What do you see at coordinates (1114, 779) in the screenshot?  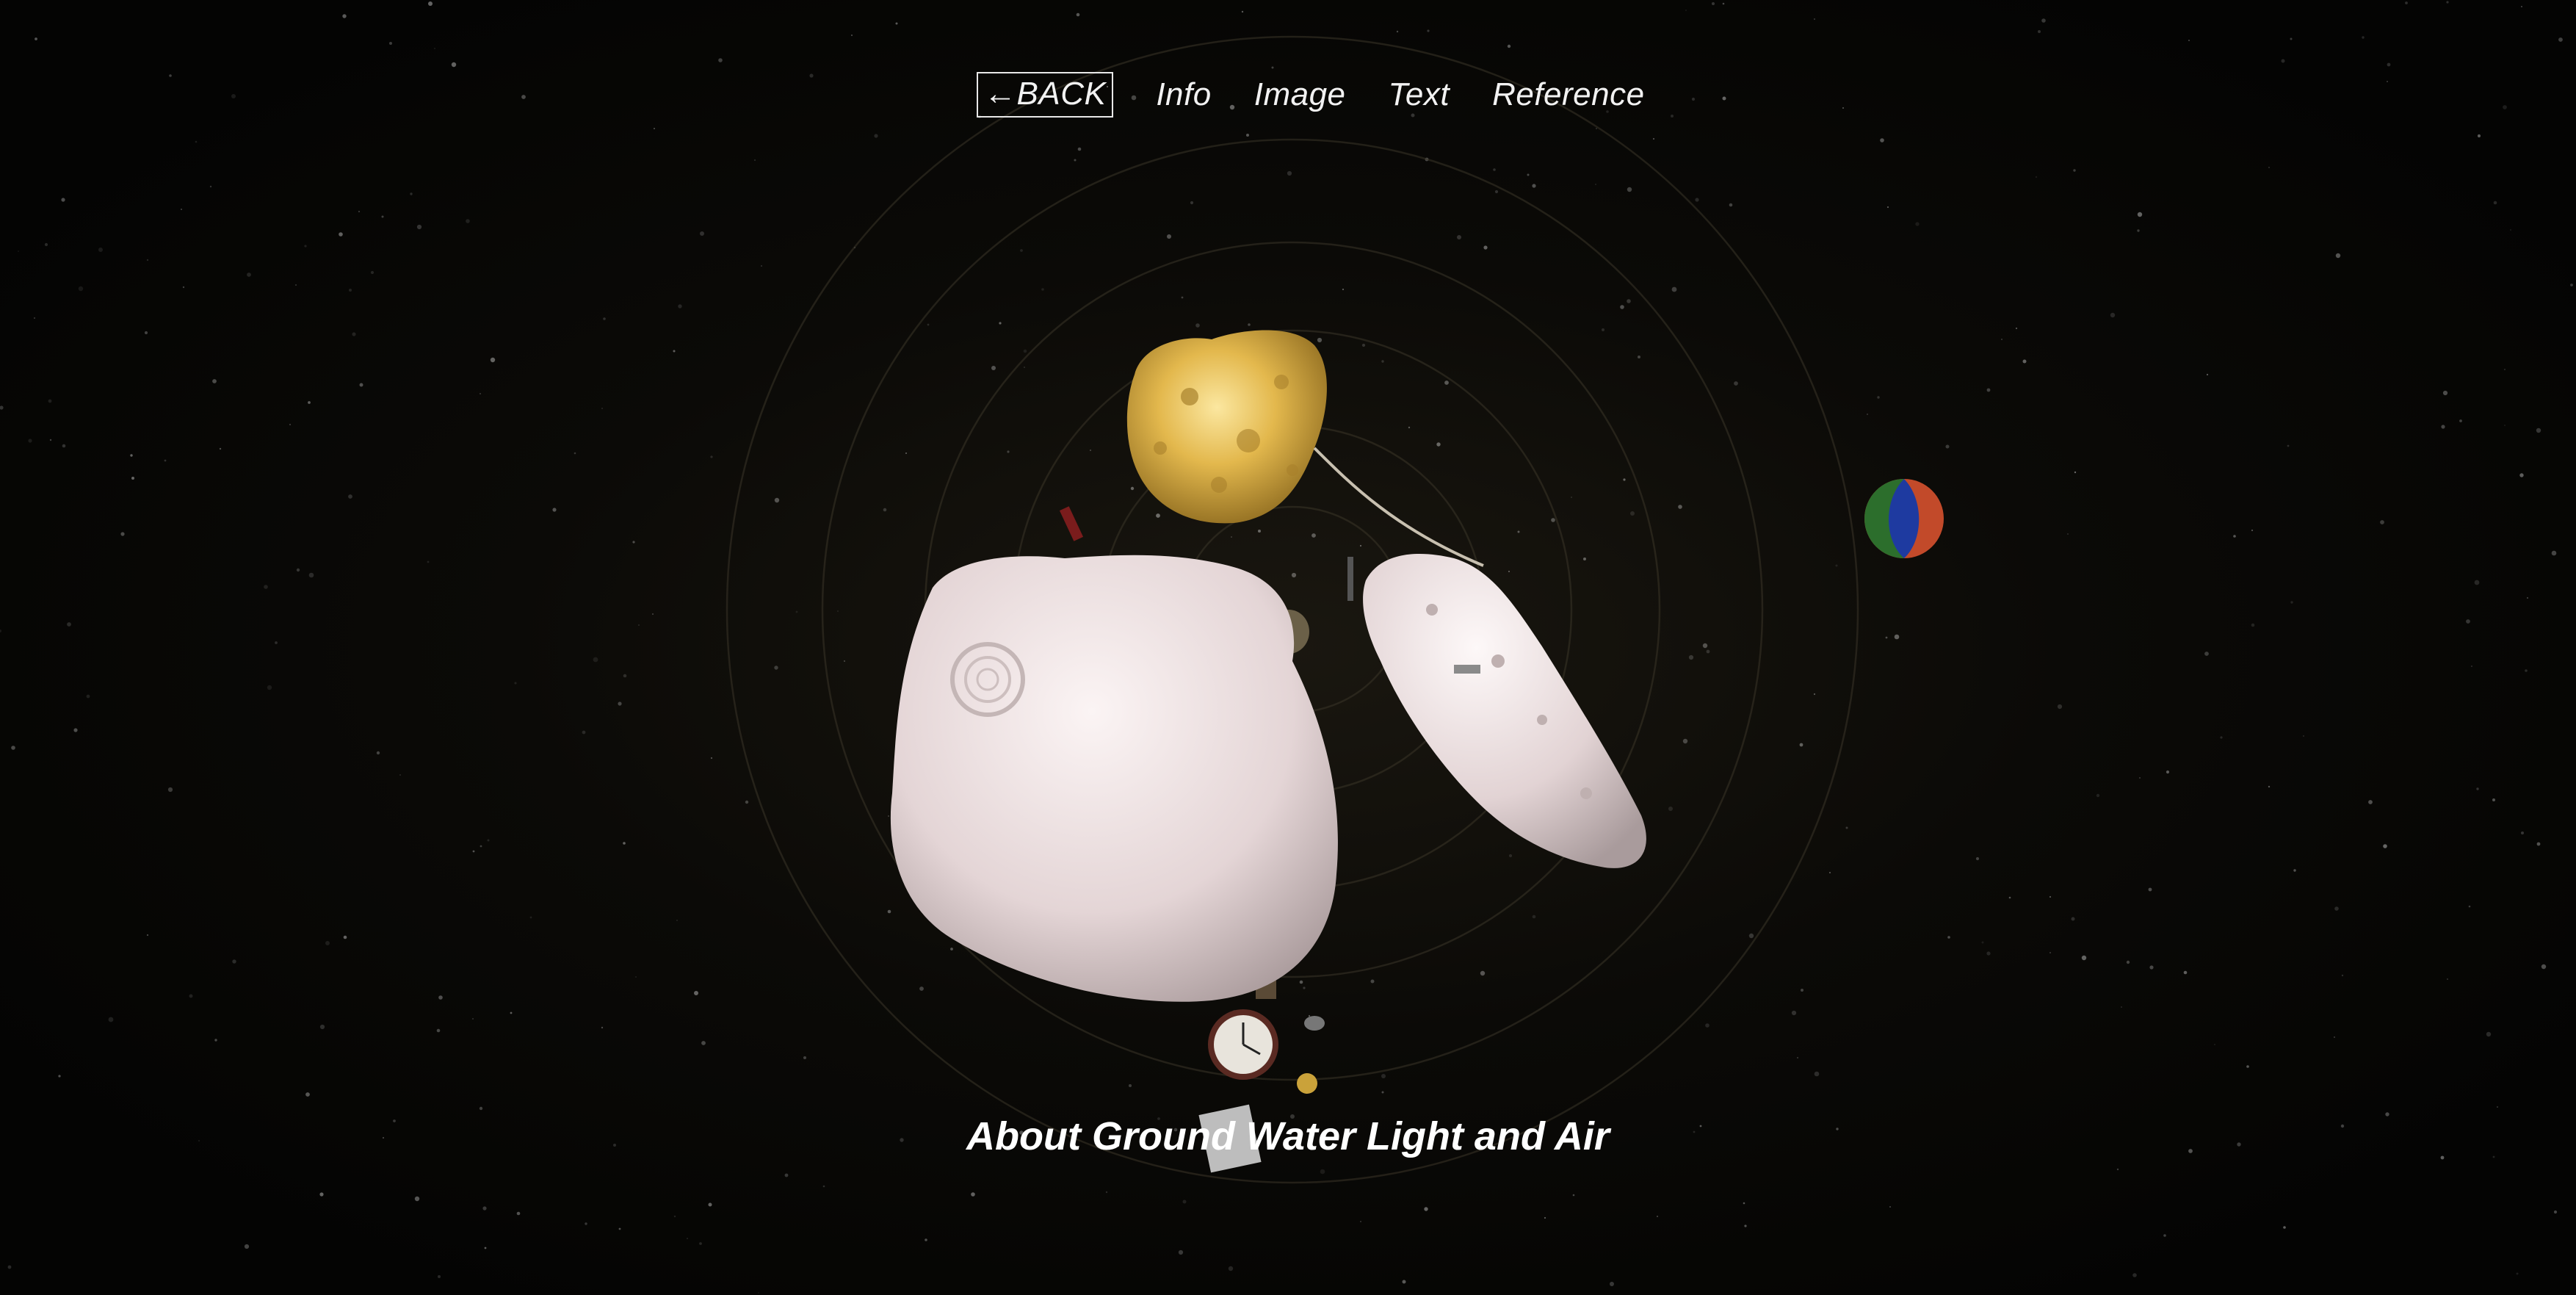 I see `white-asteroid-large` at bounding box center [1114, 779].